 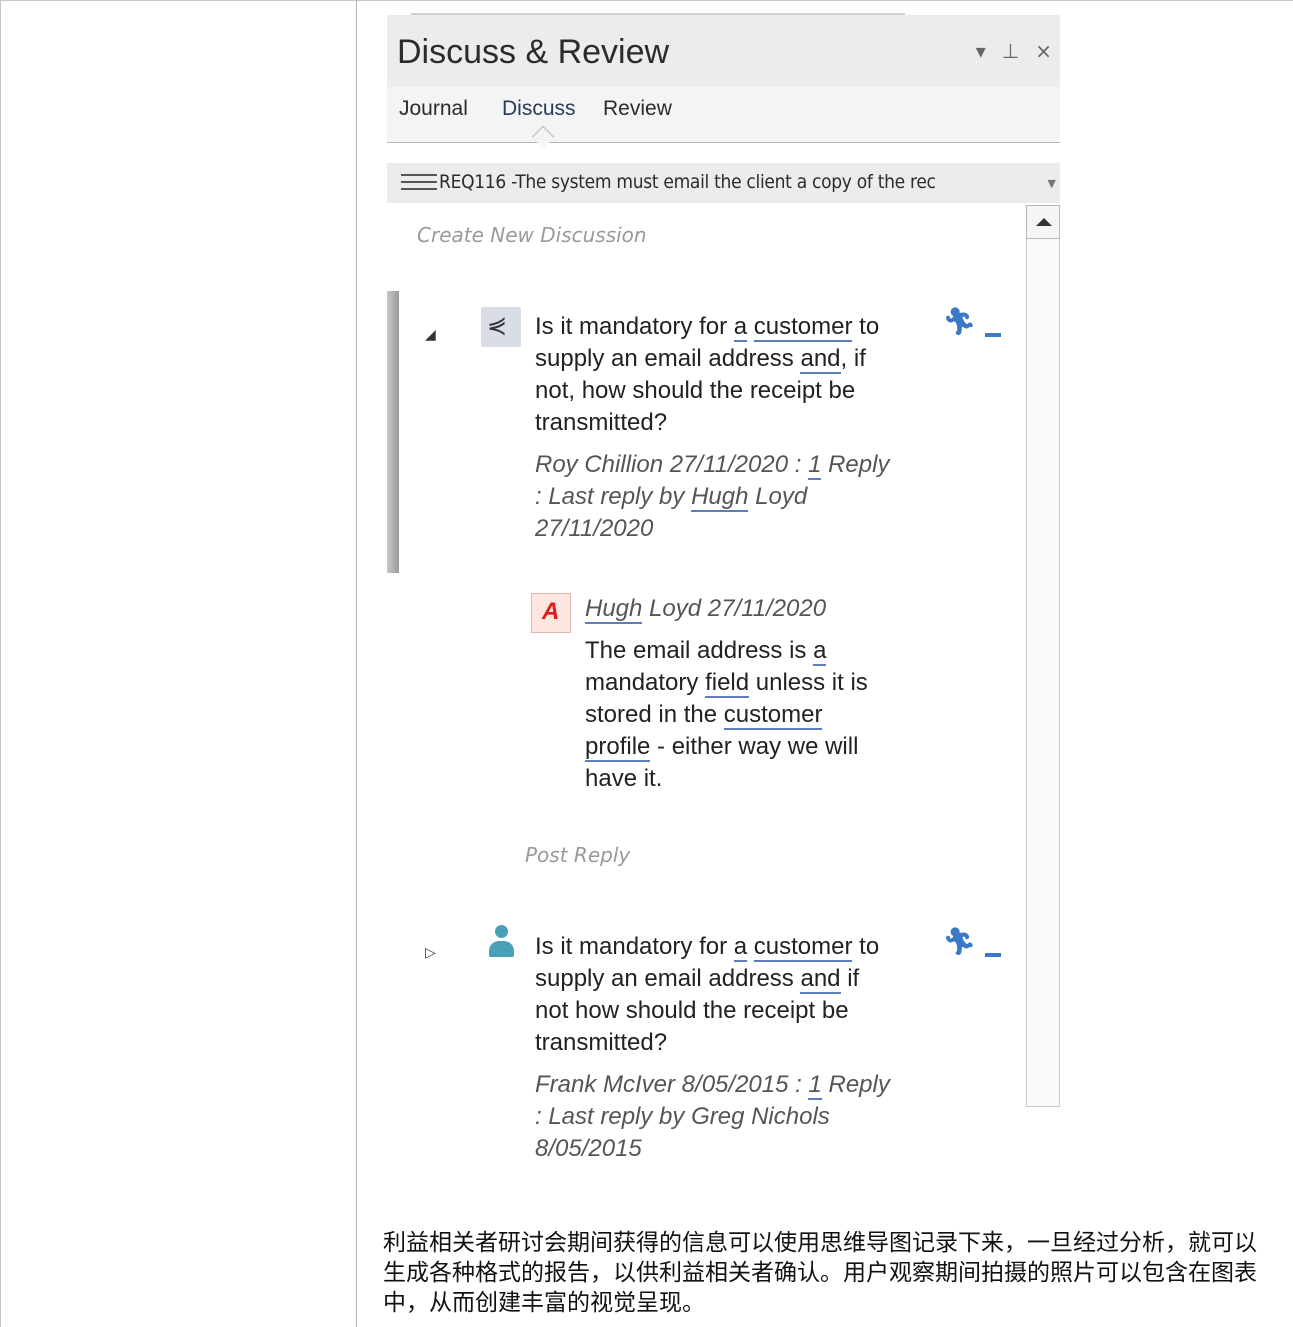 I want to click on dropdown-icon: ▾, so click(x=981, y=51).